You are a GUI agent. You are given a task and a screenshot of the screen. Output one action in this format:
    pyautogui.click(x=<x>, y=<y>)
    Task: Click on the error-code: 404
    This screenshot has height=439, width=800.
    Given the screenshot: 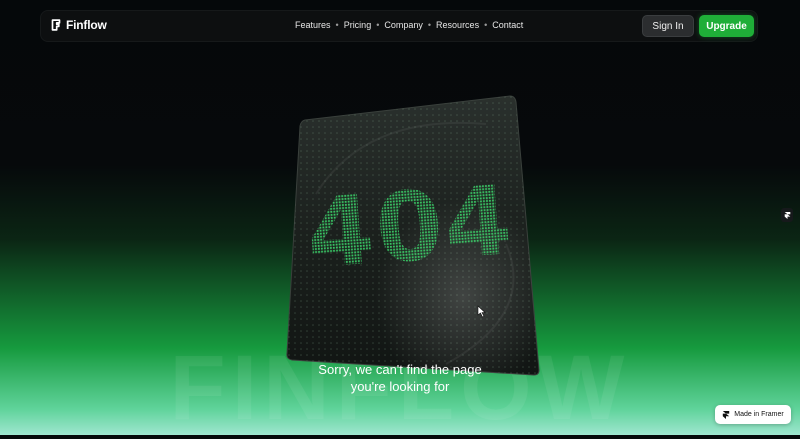 What is the action you would take?
    pyautogui.click(x=410, y=227)
    